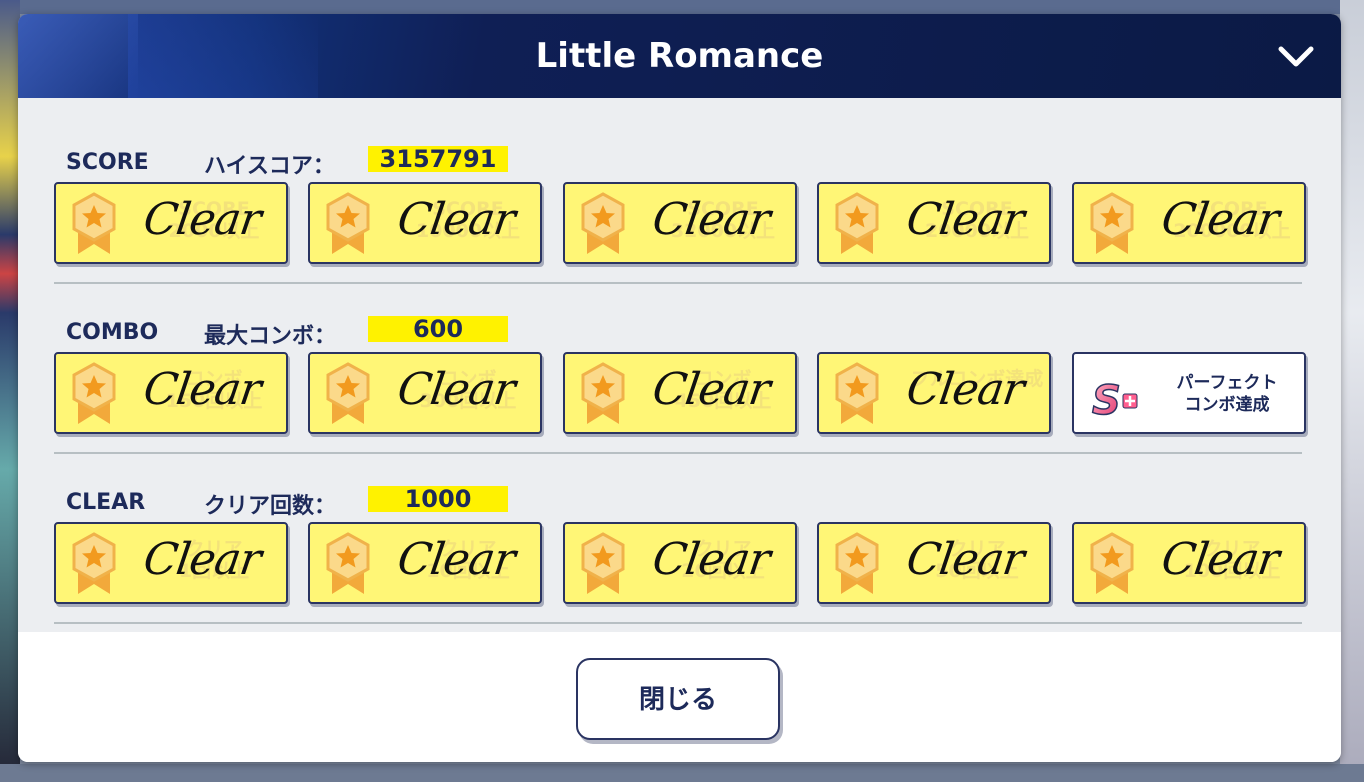  I want to click on close-button: 閉じる, so click(678, 699).